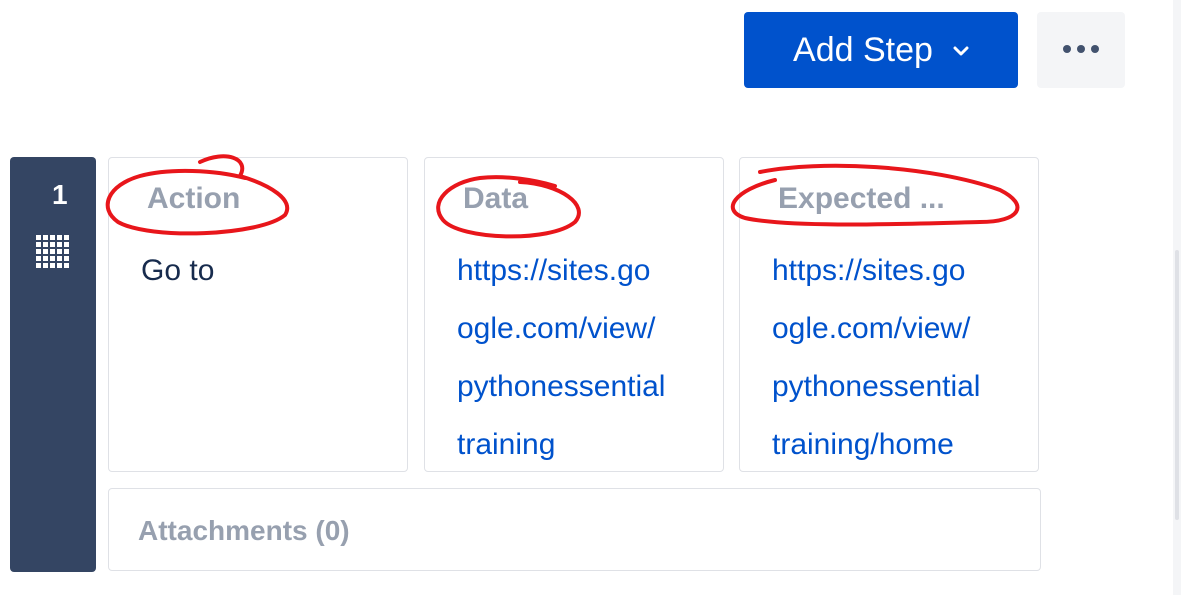 The height and width of the screenshot is (595, 1181). Describe the element at coordinates (178, 270) in the screenshot. I see `action-value: Go to` at that location.